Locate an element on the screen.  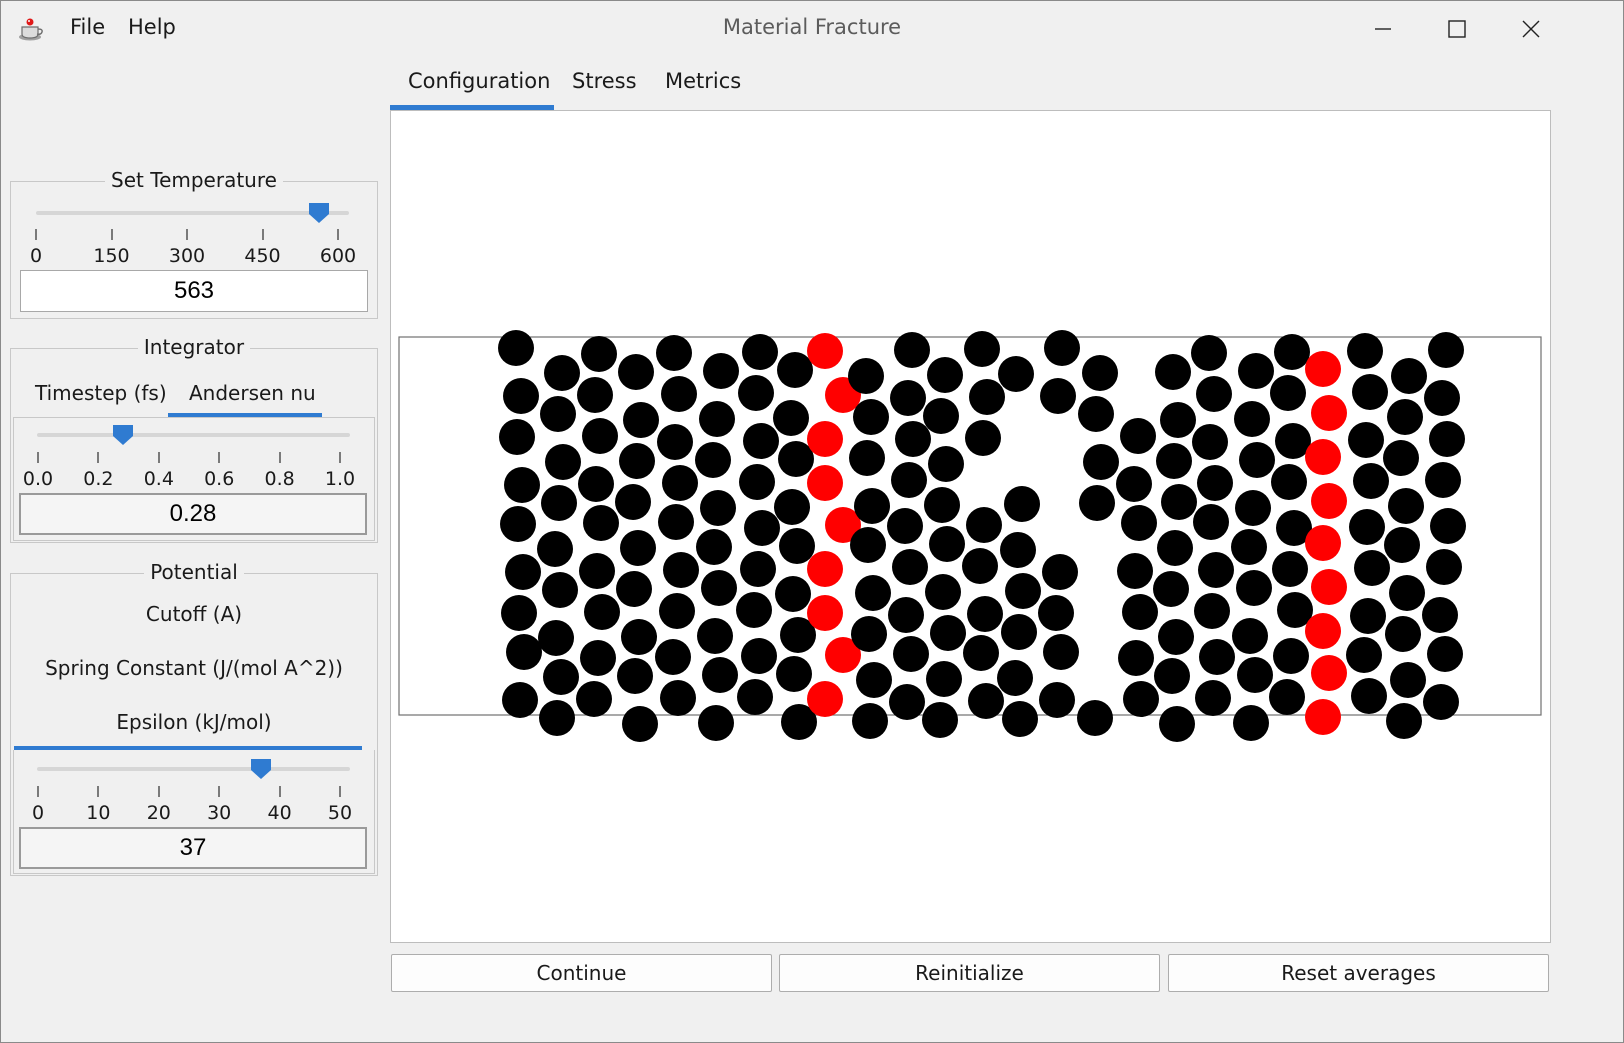
slider-tick-label: 10 is located at coordinates (98, 813).